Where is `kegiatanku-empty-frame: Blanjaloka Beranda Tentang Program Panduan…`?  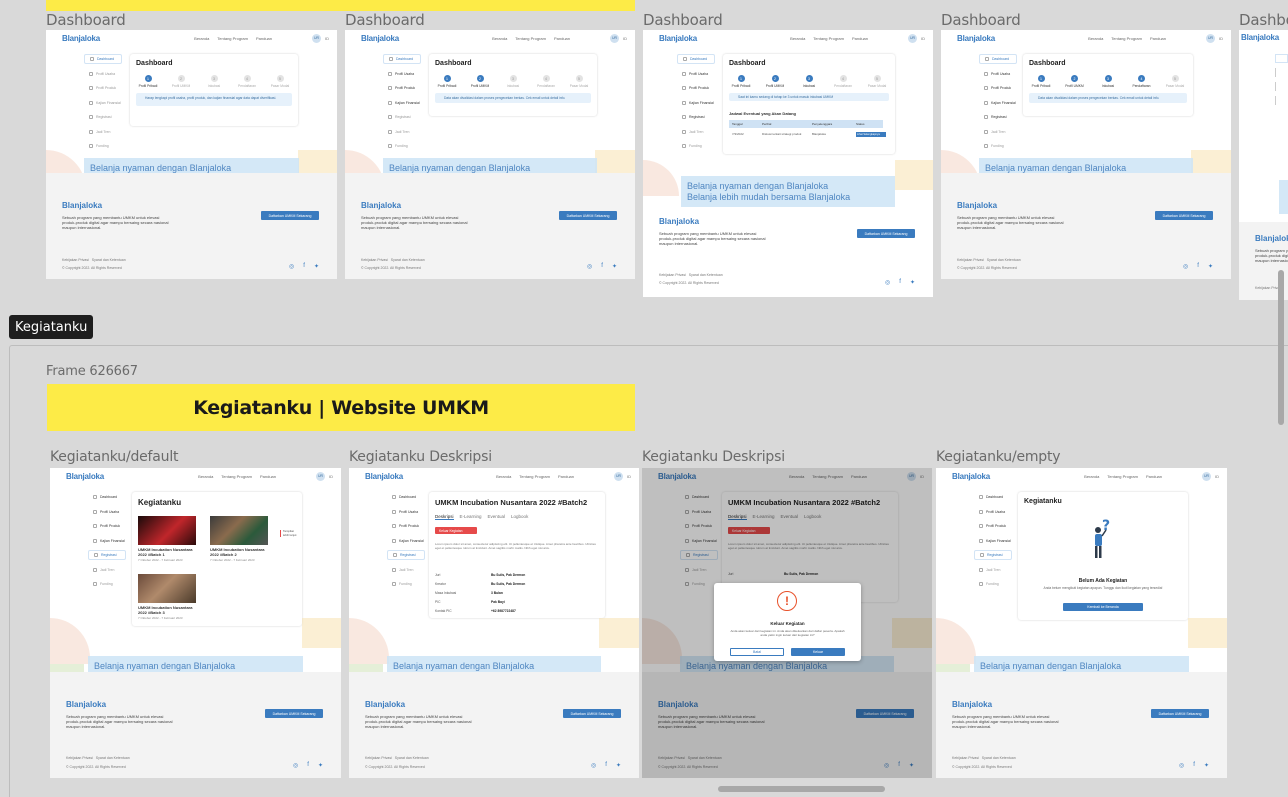 kegiatanku-empty-frame: Blanjaloka Beranda Tentang Program Panduan… is located at coordinates (1081, 623).